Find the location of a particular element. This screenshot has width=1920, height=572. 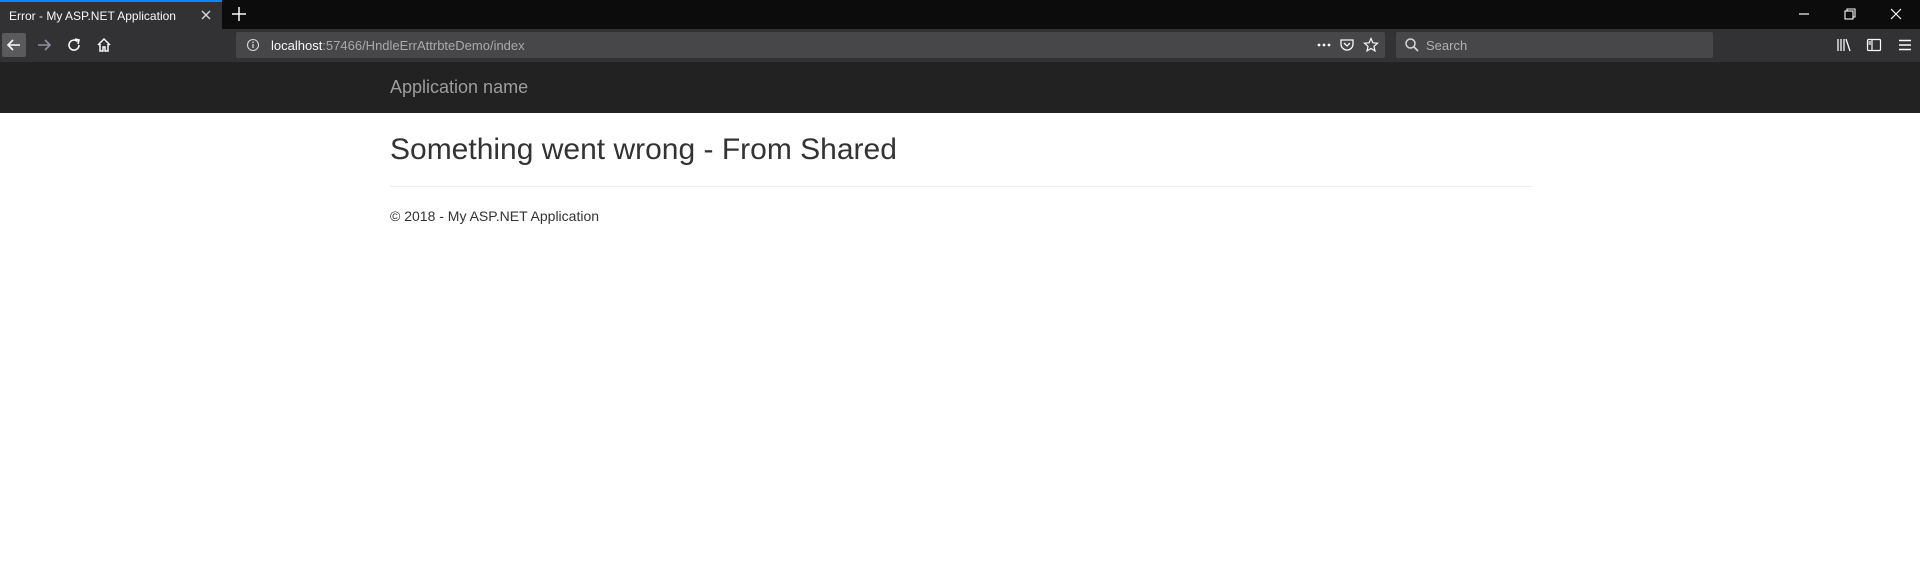

home-icon is located at coordinates (104, 45).